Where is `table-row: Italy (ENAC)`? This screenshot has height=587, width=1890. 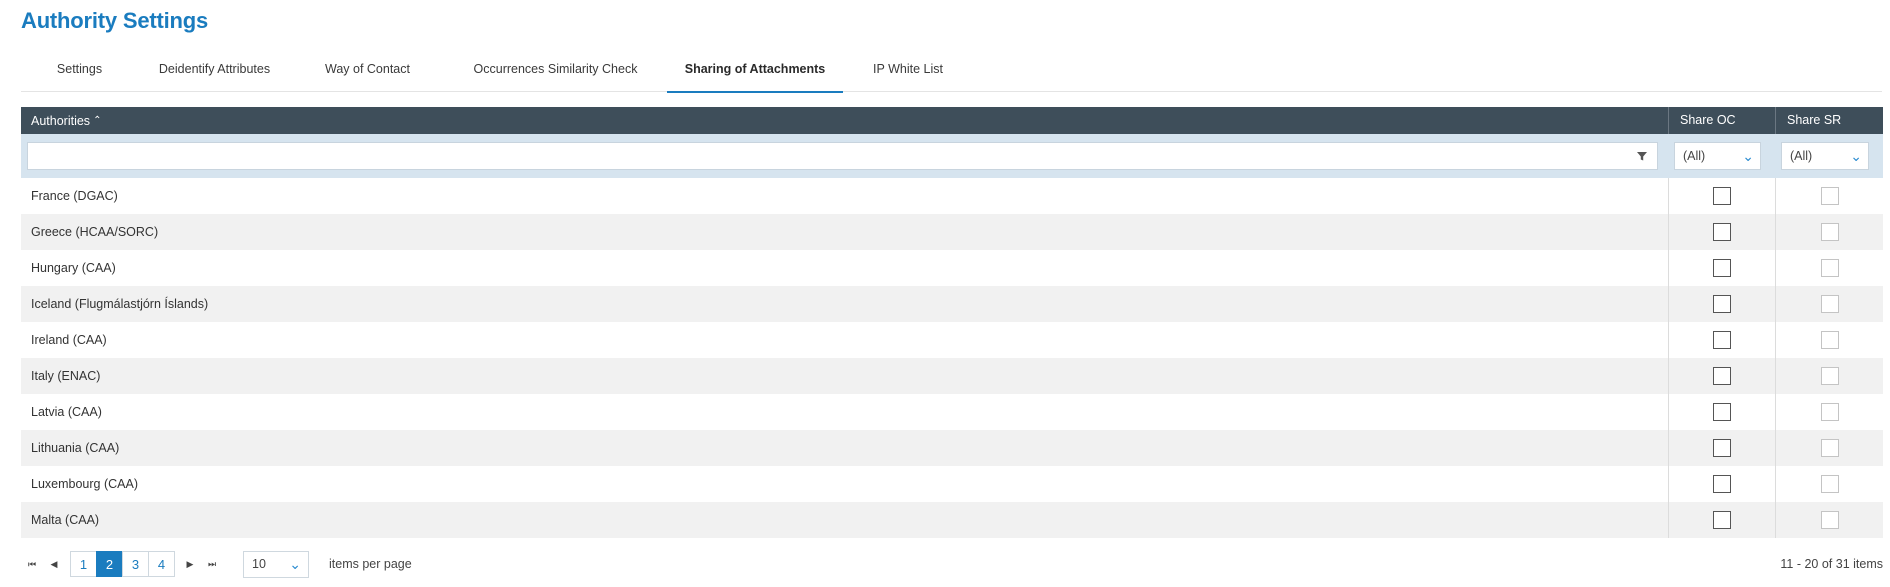
table-row: Italy (ENAC) is located at coordinates (952, 376).